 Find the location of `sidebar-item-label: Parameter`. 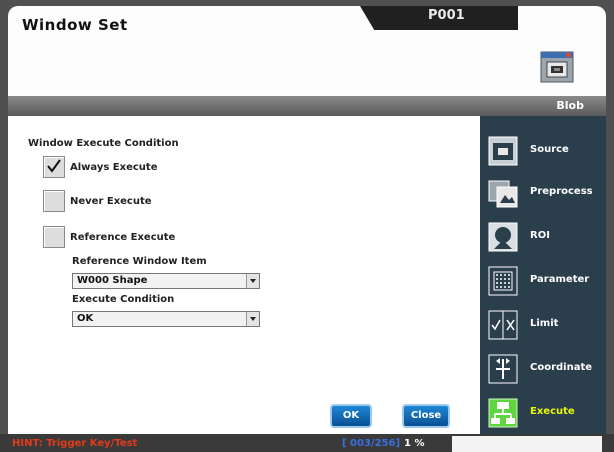

sidebar-item-label: Parameter is located at coordinates (560, 279).